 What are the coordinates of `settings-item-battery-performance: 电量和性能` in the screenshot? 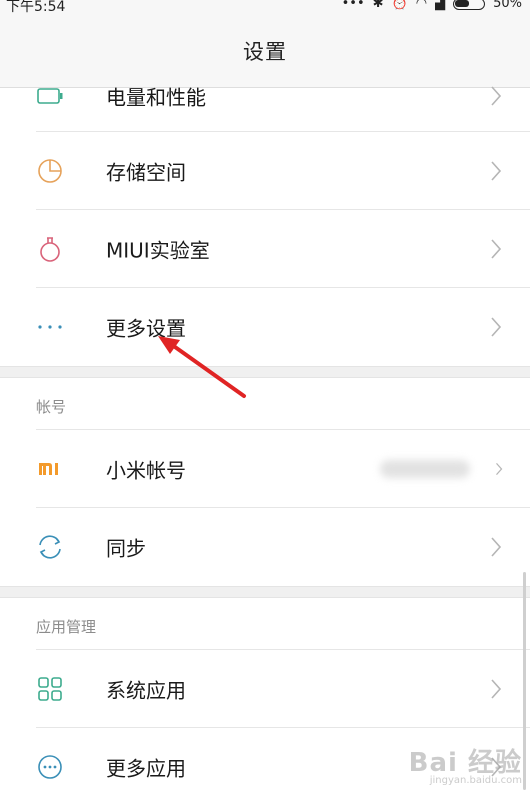 It's located at (265, 109).